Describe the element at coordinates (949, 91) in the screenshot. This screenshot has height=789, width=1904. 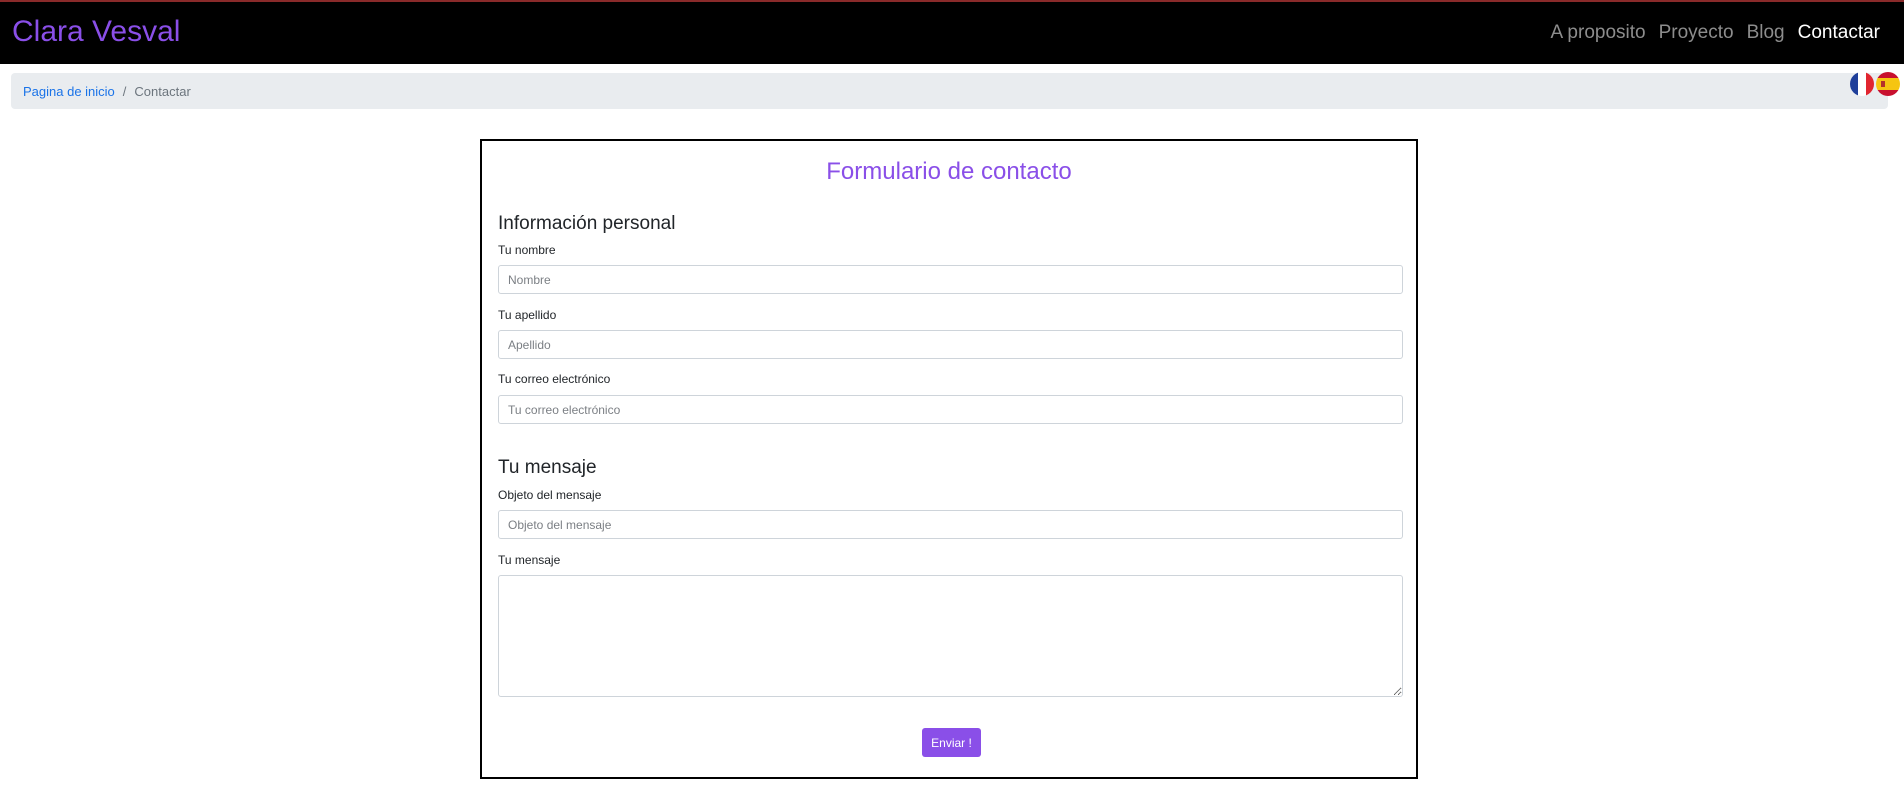
I see `breadcrumb: Pagina de inicio / Contactar` at that location.